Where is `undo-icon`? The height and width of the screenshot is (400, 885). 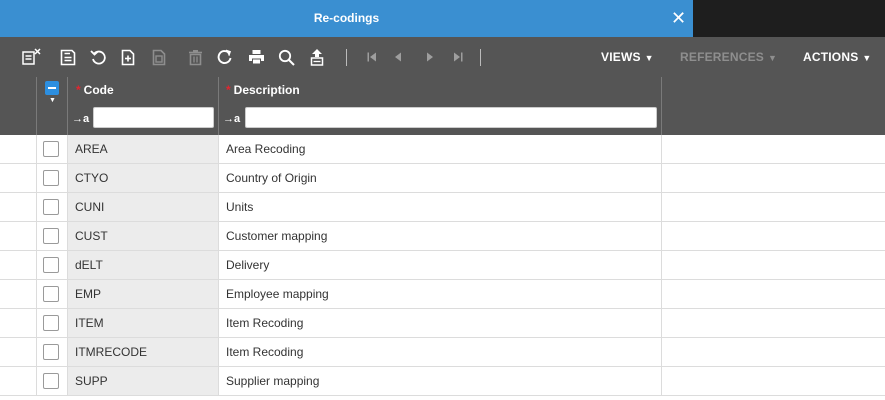
undo-icon is located at coordinates (98, 57).